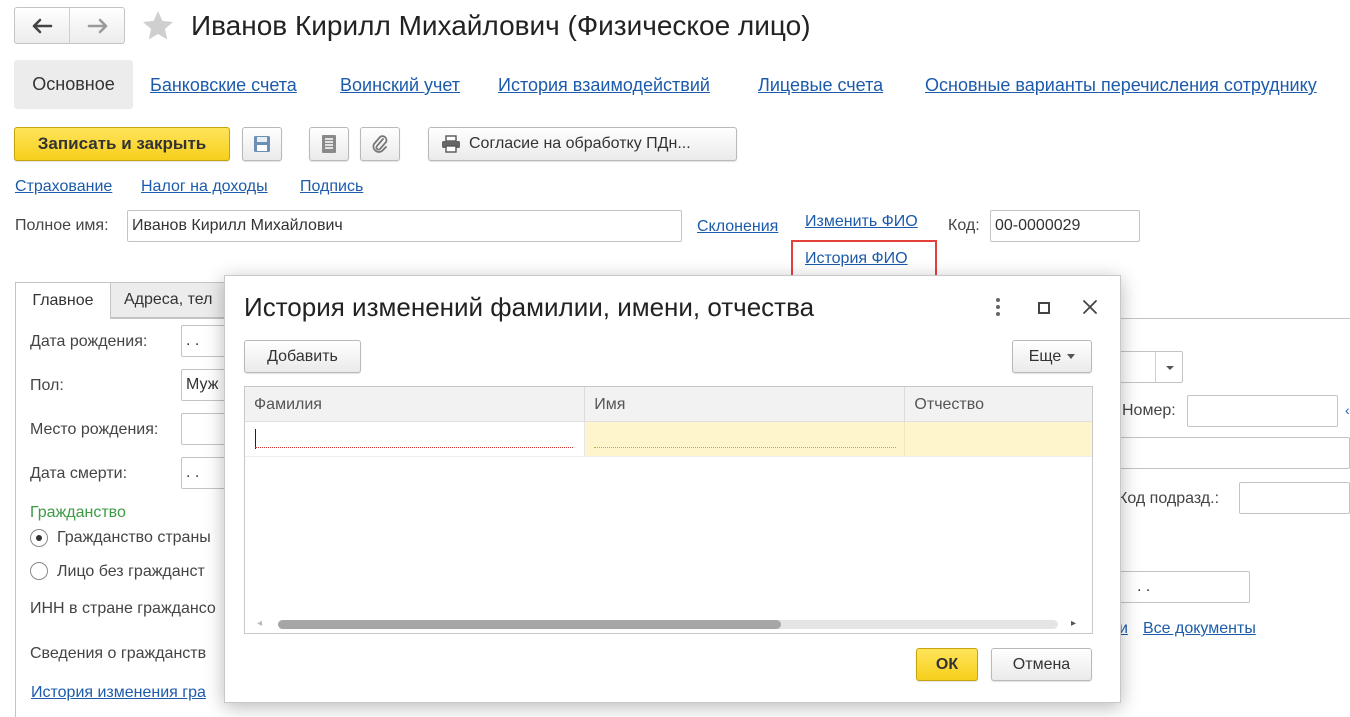 The image size is (1350, 717). Describe the element at coordinates (118, 653) in the screenshot. I see `citizenship-info-label: Сведения о гражданств` at that location.